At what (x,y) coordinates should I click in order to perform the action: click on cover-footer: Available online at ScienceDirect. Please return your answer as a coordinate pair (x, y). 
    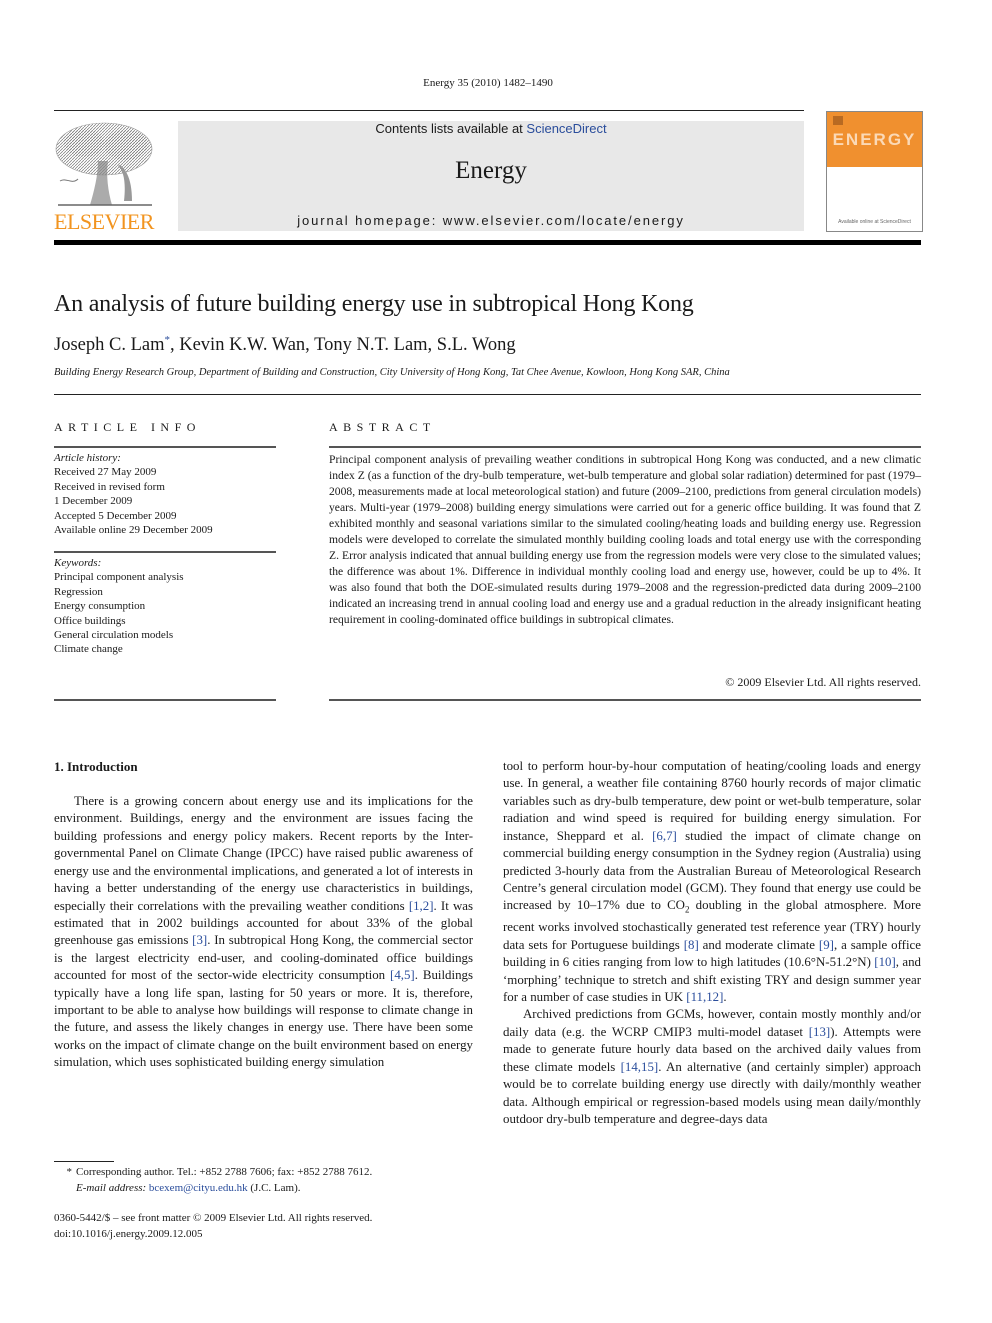
    Looking at the image, I should click on (874, 222).